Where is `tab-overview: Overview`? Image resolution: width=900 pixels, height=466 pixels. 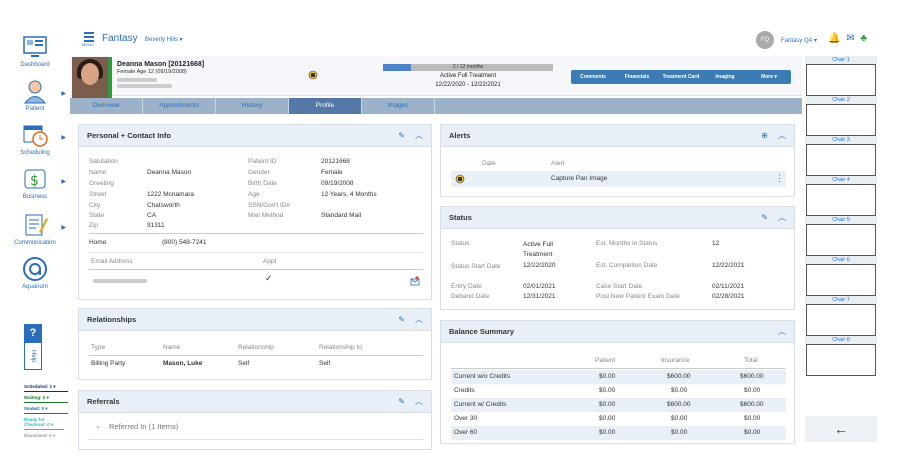
tab-overview: Overview is located at coordinates (106, 106).